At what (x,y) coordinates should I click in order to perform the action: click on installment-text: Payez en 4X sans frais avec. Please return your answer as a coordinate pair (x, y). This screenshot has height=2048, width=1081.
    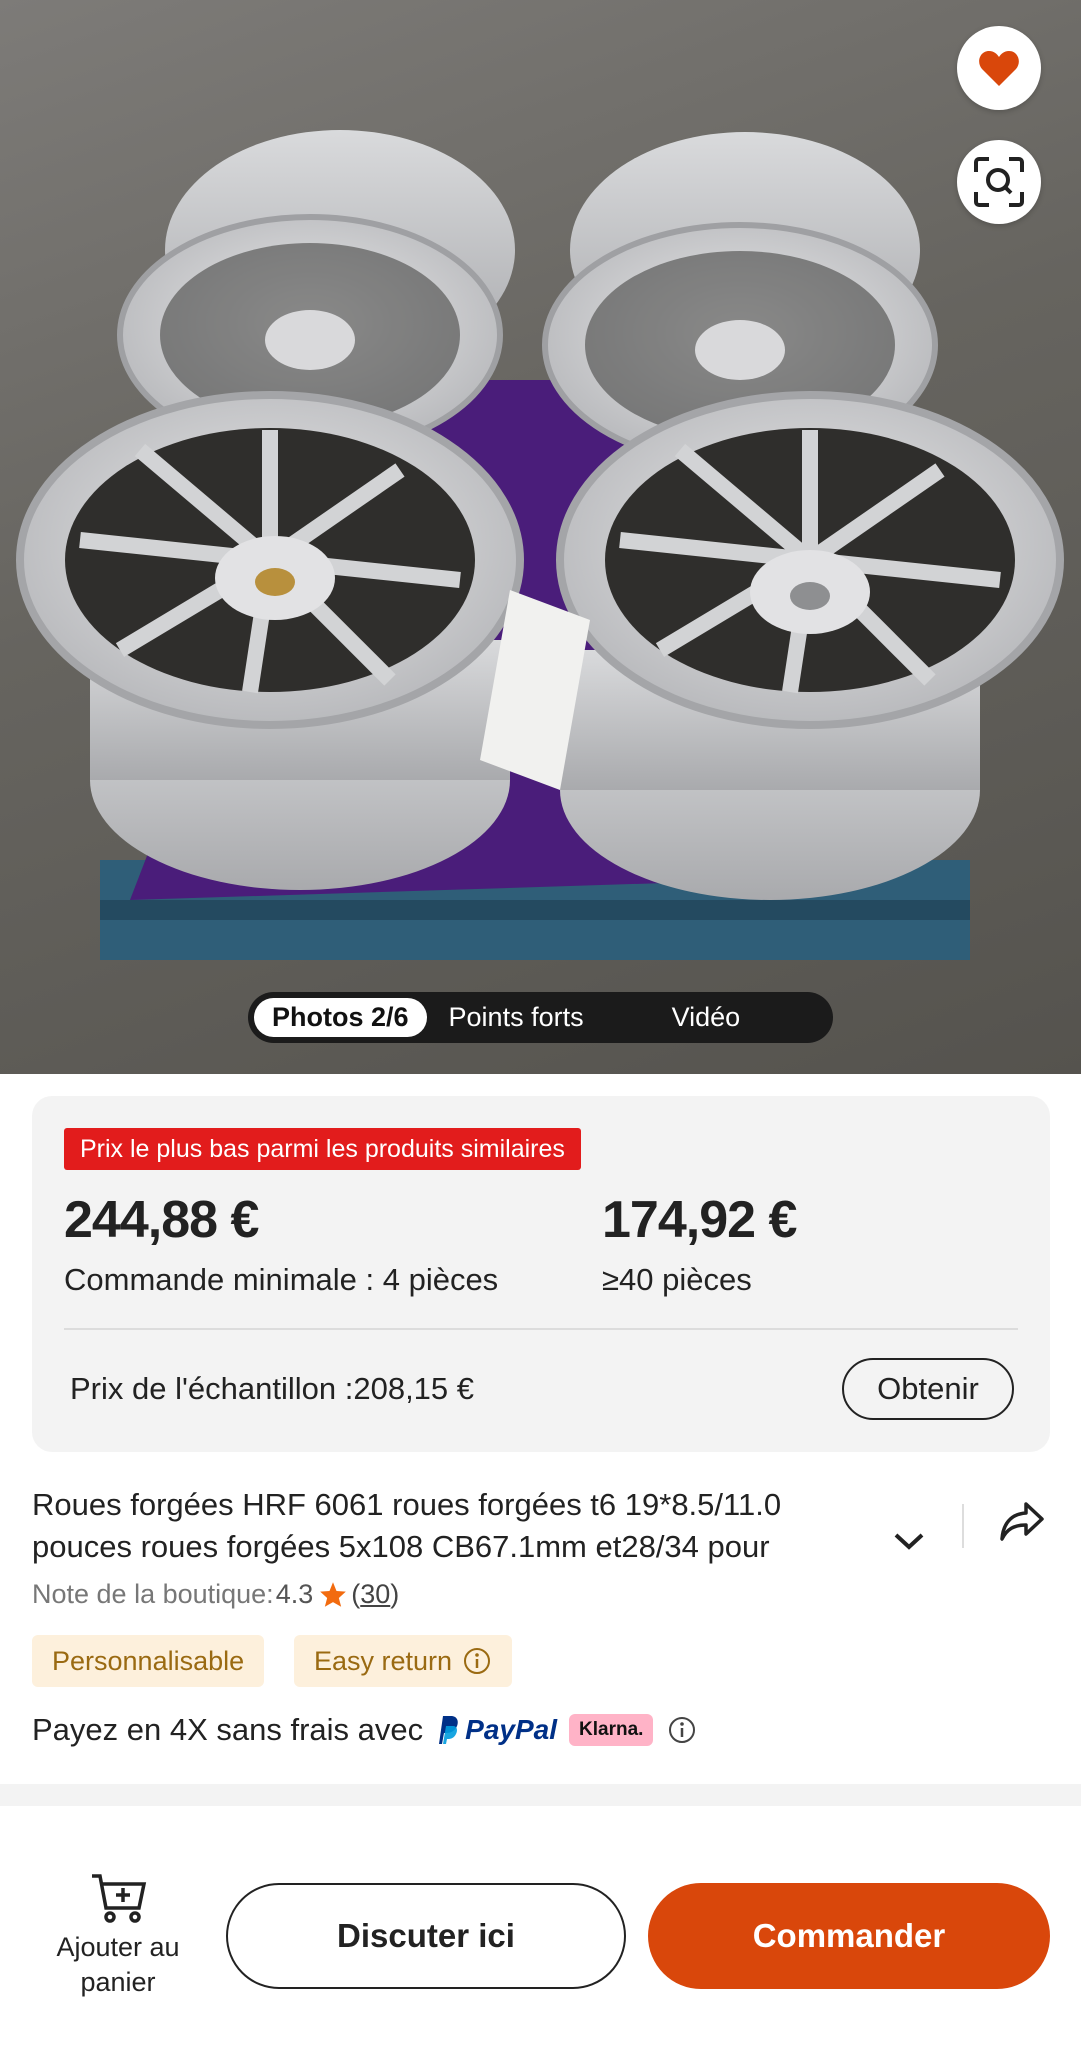
    Looking at the image, I should click on (228, 1729).